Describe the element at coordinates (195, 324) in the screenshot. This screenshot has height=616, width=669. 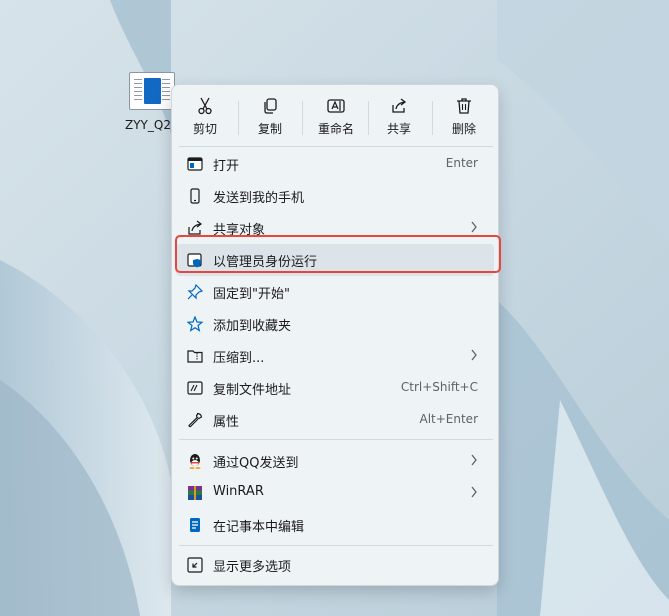
I see `star-icon` at that location.